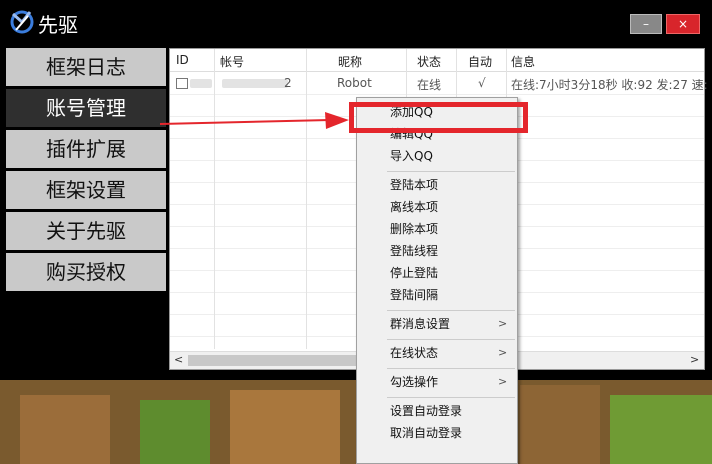 This screenshot has width=712, height=464. What do you see at coordinates (694, 359) in the screenshot?
I see `scroll-right-icon: >` at bounding box center [694, 359].